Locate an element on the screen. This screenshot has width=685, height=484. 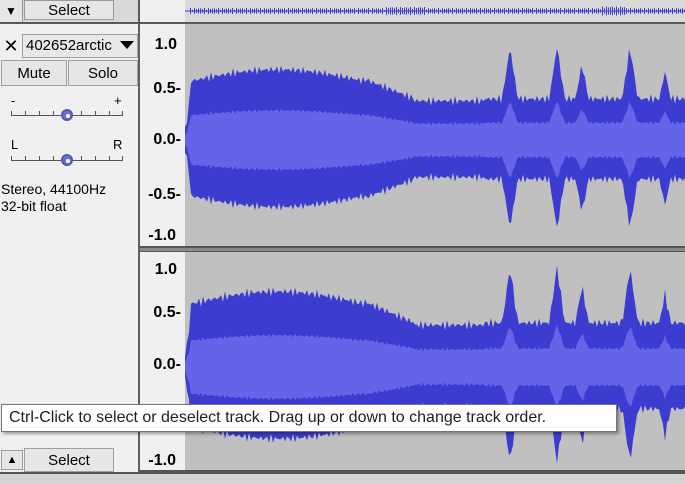
pan-slider-thumb is located at coordinates (67, 160).